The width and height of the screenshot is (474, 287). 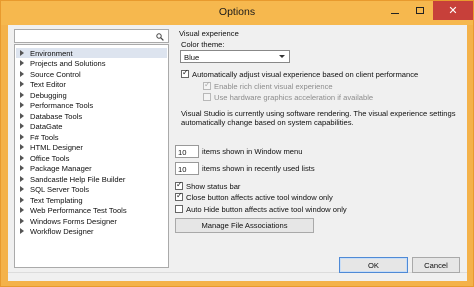 What do you see at coordinates (91, 95) in the screenshot?
I see `tree-item-debugging: Debugging` at bounding box center [91, 95].